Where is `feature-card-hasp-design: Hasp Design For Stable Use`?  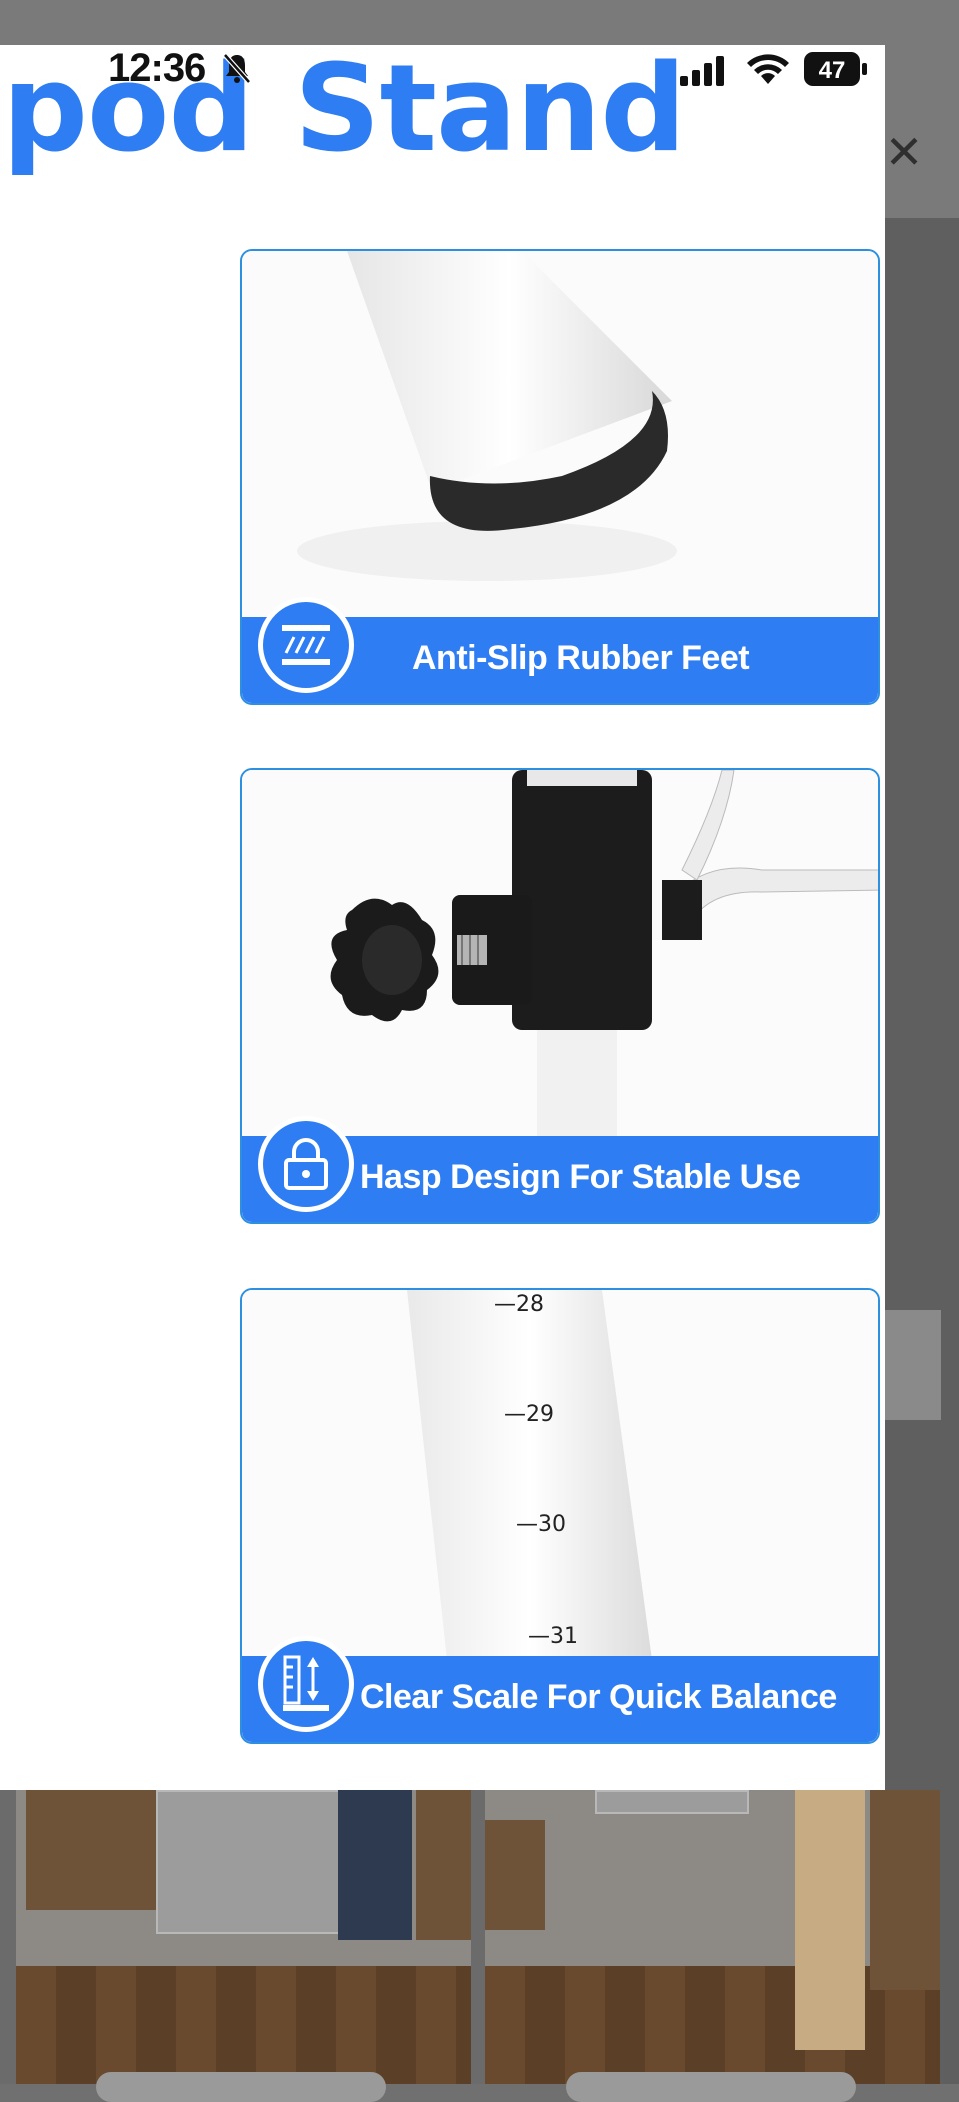
feature-card-hasp-design: Hasp Design For Stable Use is located at coordinates (560, 996).